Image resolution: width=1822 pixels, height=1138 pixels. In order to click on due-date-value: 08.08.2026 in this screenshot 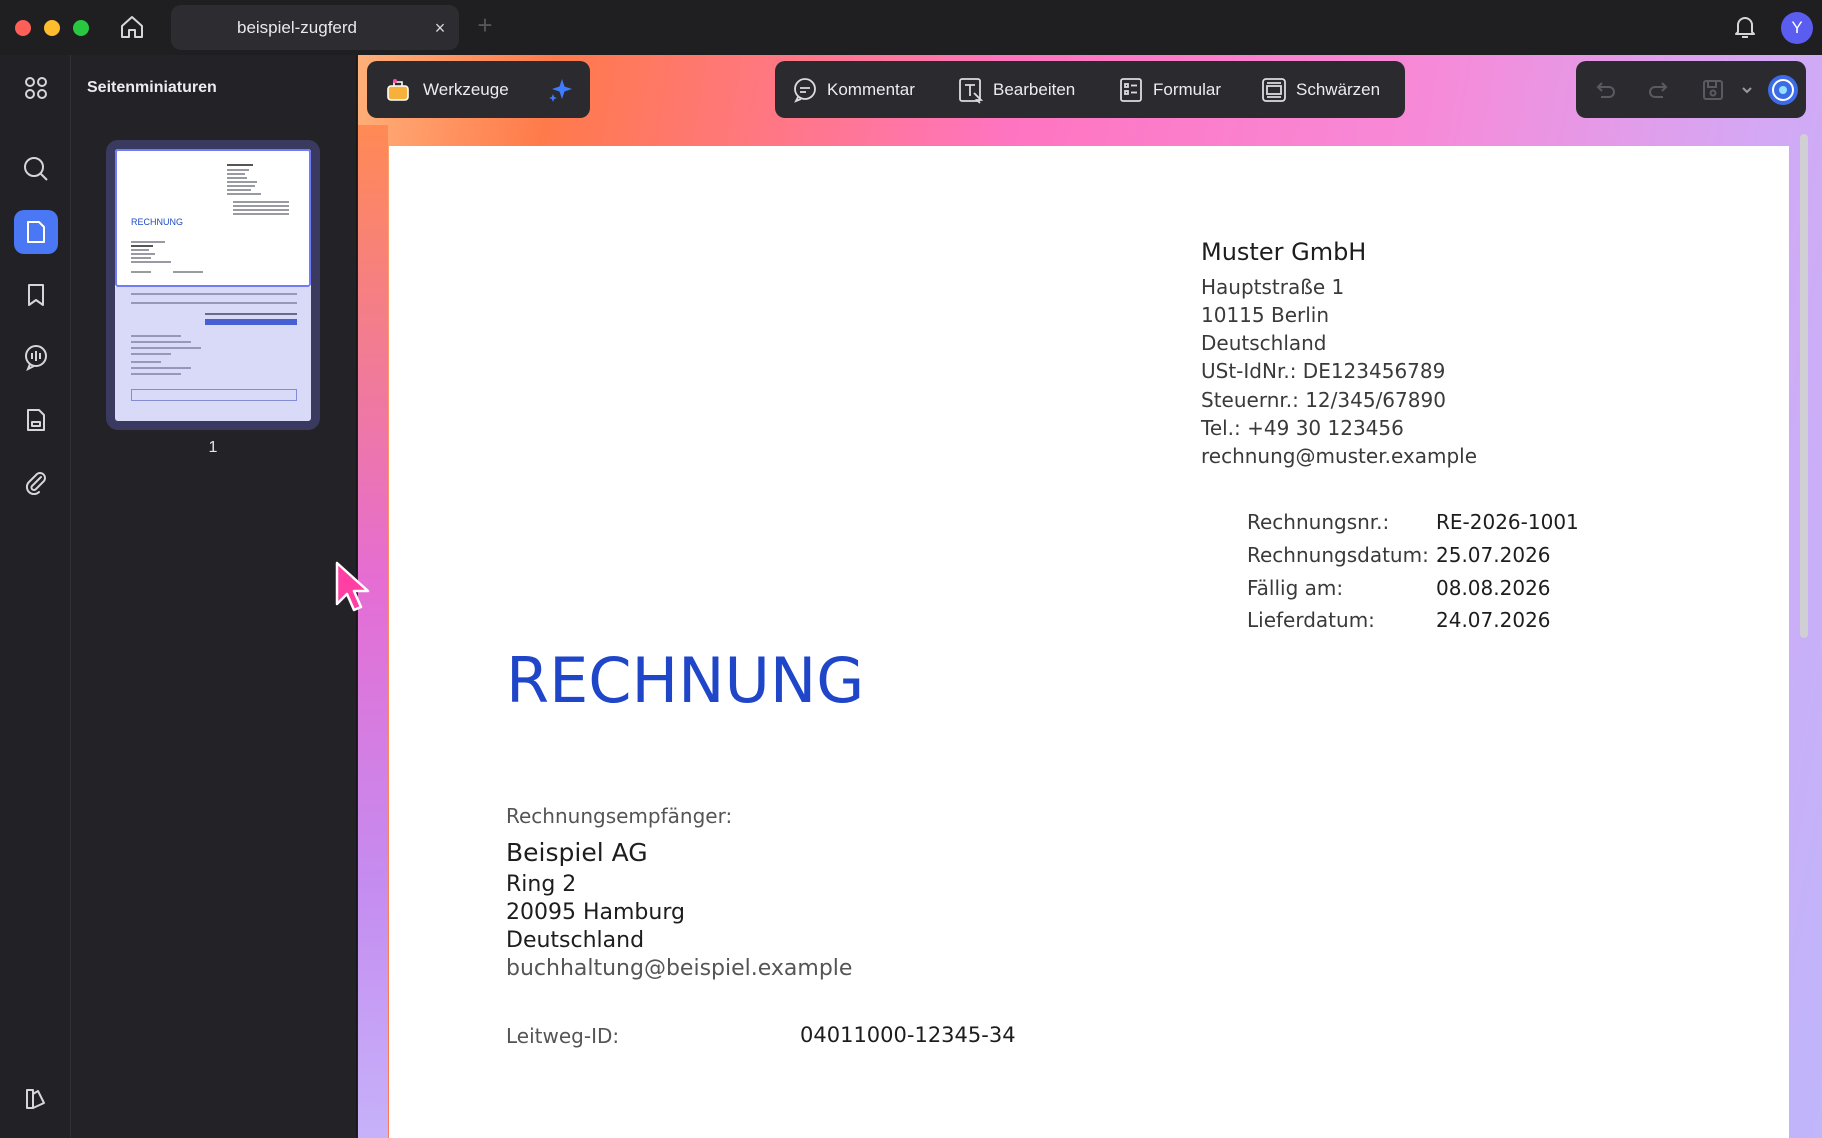, I will do `click(1493, 588)`.